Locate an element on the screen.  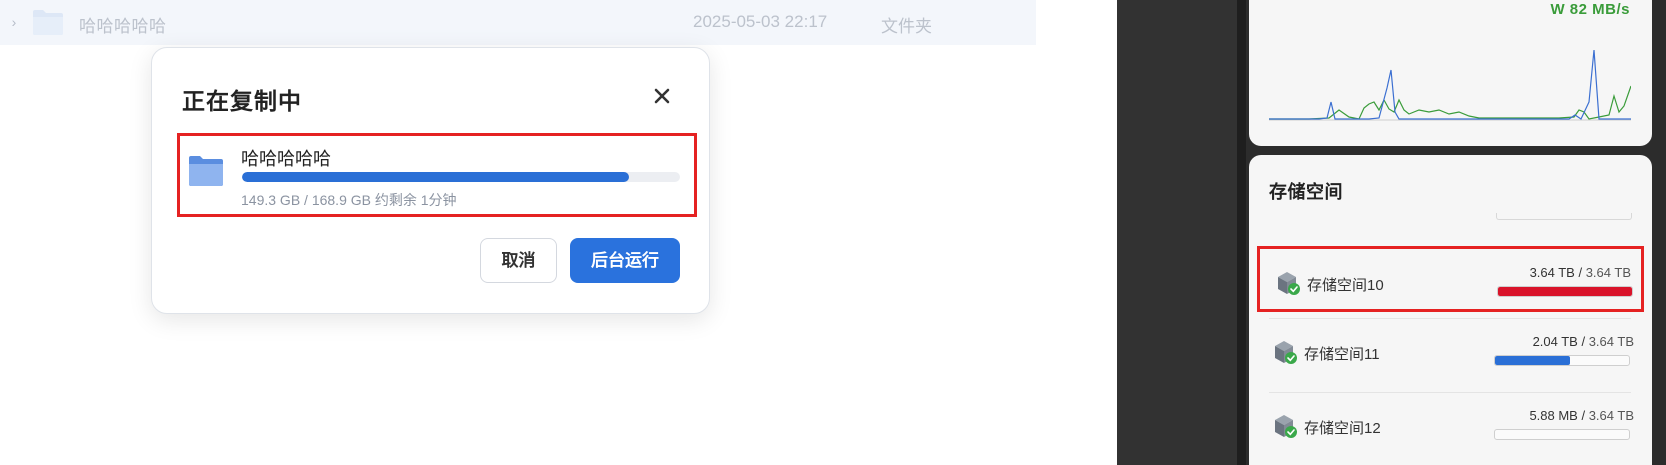
file-type: 文件夹 is located at coordinates (906, 26).